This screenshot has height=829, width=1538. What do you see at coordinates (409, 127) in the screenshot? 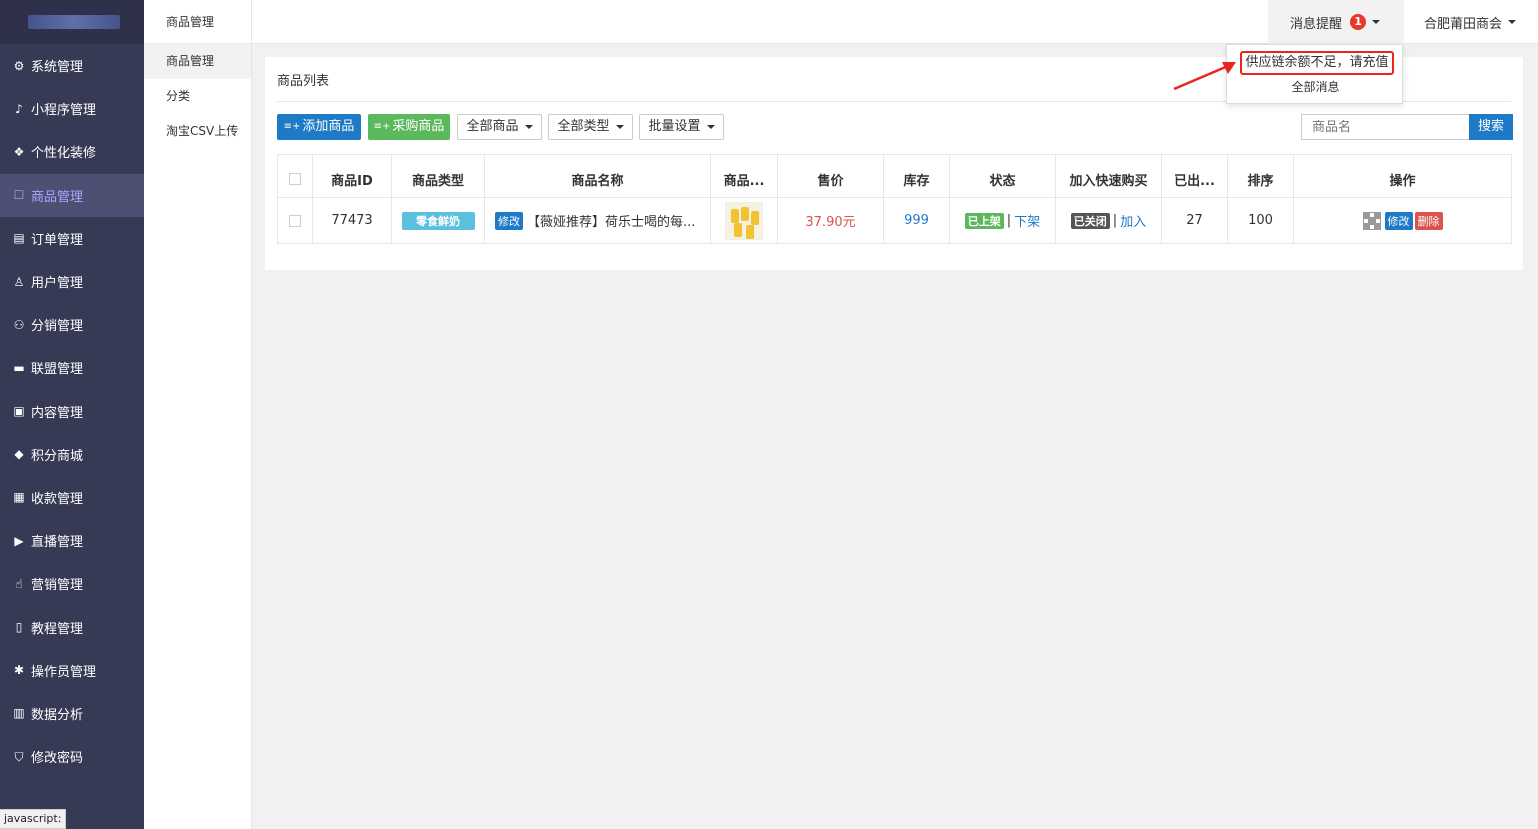
I see `purchase-goods-button: ≡+ 采购商品` at bounding box center [409, 127].